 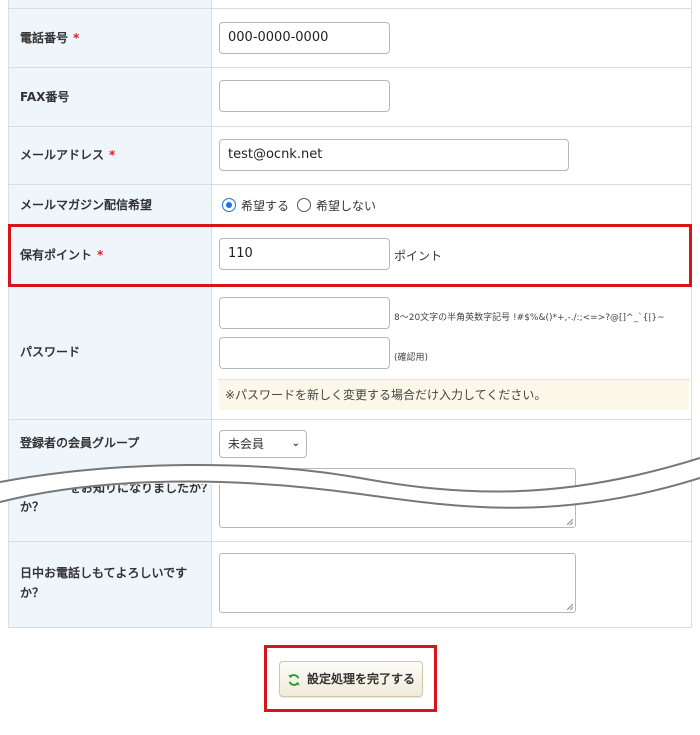 What do you see at coordinates (229, 205) in the screenshot?
I see `newsletter-yes-radio` at bounding box center [229, 205].